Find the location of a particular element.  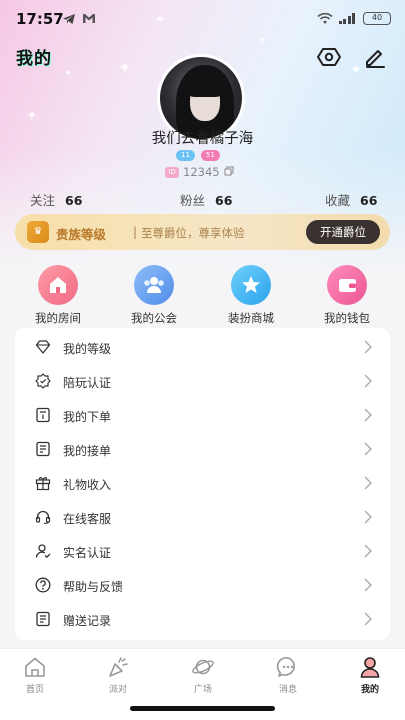

menu-item-help-feedback: 帮助与反馈 is located at coordinates (202, 585).